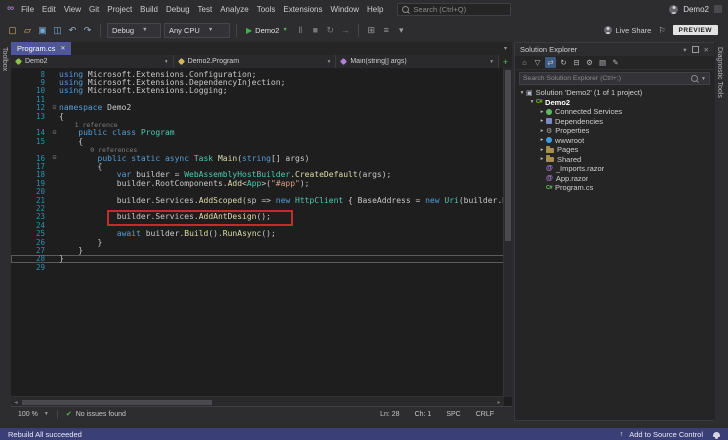 The image size is (728, 440). Describe the element at coordinates (266, 9) in the screenshot. I see `menu-tools: Tools` at that location.